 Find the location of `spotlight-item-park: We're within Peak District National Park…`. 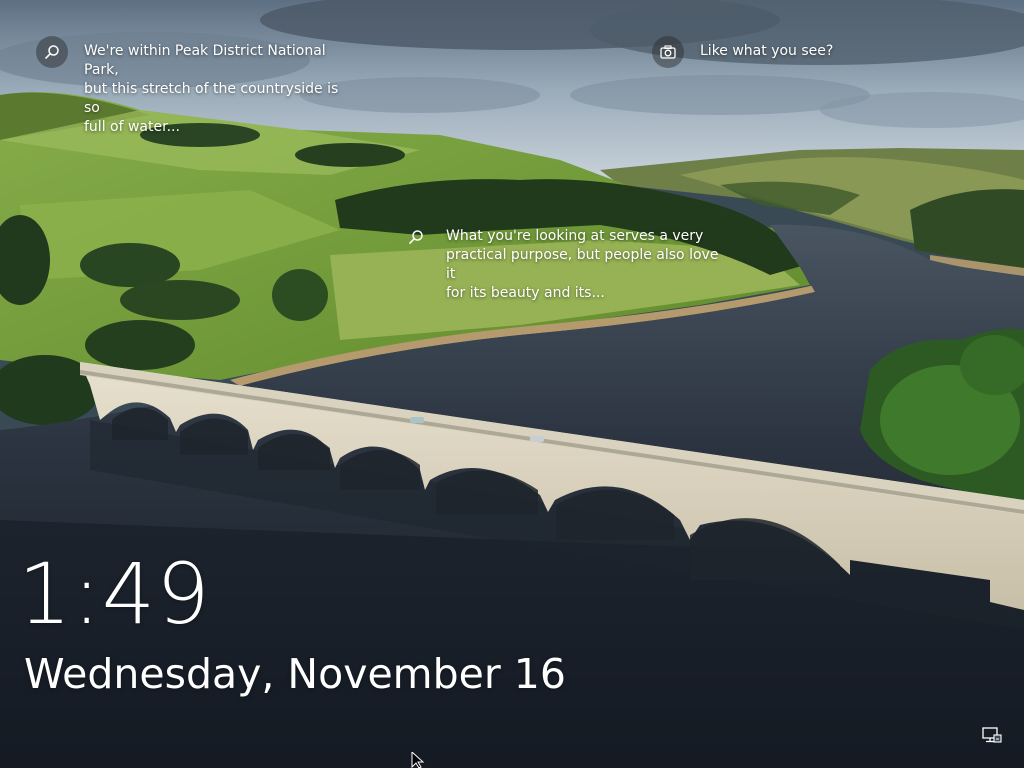

spotlight-item-park: We're within Peak District National Park… is located at coordinates (196, 86).